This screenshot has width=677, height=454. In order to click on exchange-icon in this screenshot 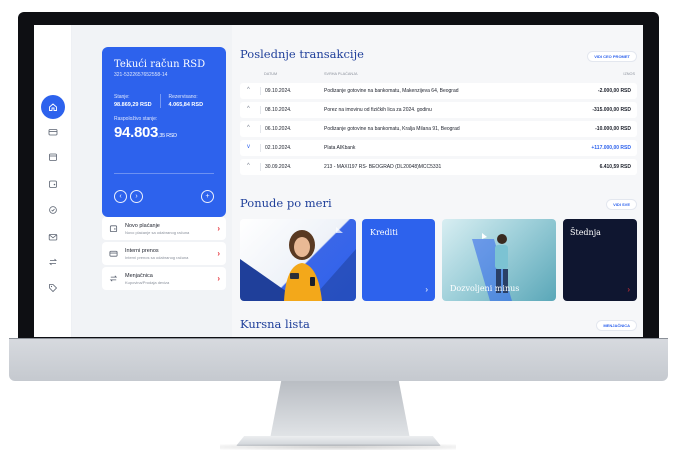, I will do `click(113, 279)`.